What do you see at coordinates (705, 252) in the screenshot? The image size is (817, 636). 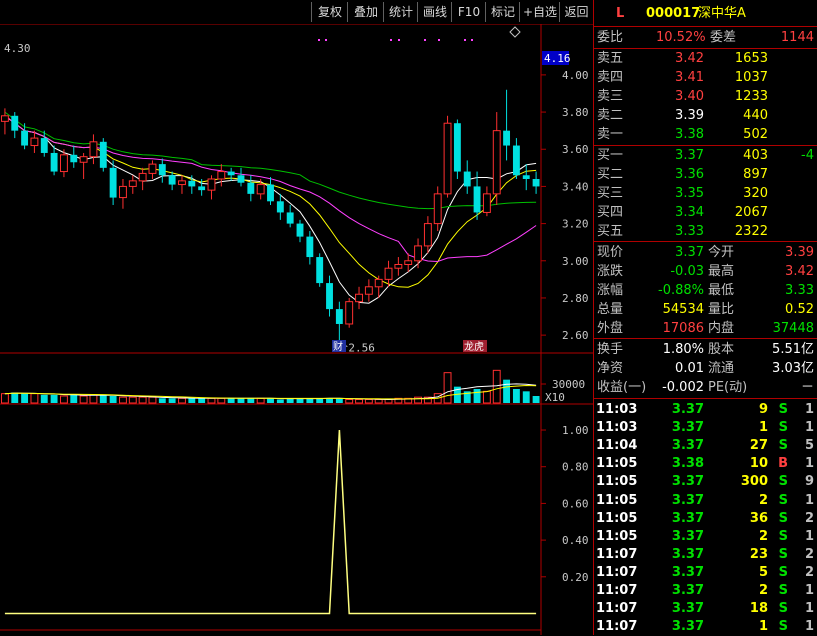 I see `stat-row: 现价 3.37 今开 3.39` at bounding box center [705, 252].